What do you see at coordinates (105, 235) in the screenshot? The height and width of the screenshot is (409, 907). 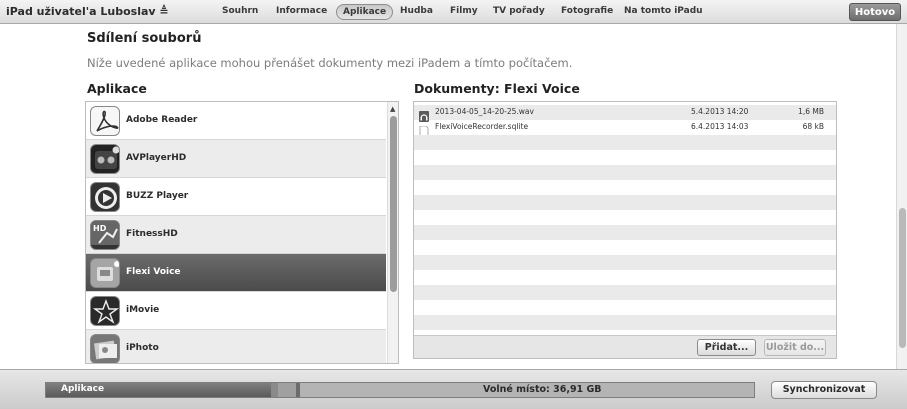 I see `fitnesshd-icon: HD` at bounding box center [105, 235].